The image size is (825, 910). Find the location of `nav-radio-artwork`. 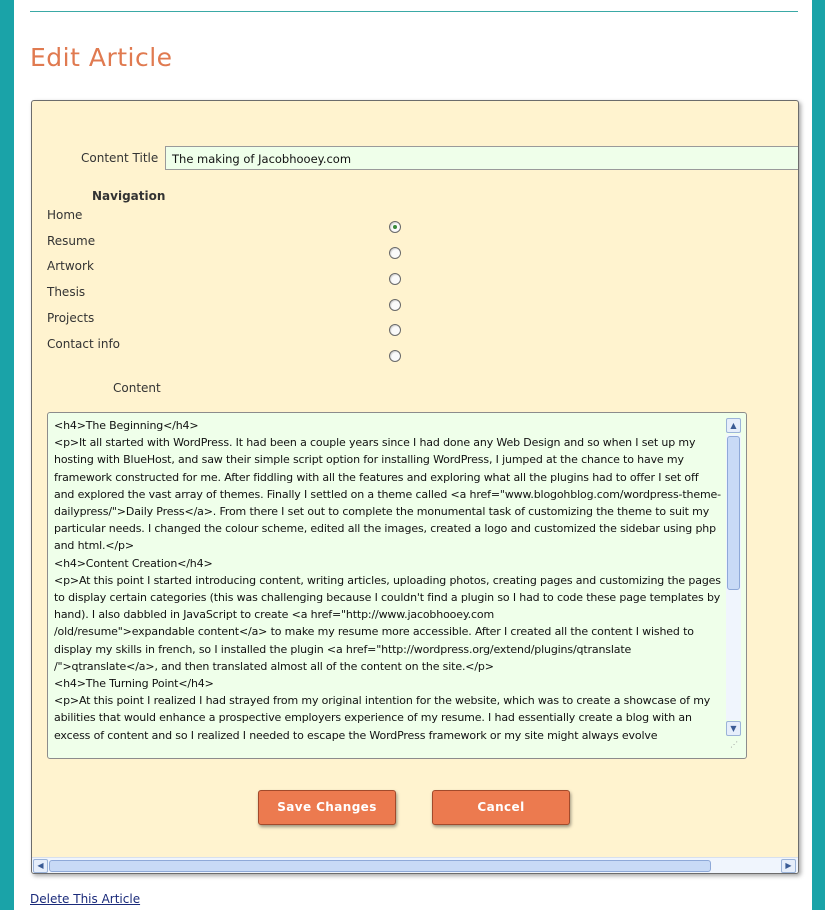

nav-radio-artwork is located at coordinates (395, 279).